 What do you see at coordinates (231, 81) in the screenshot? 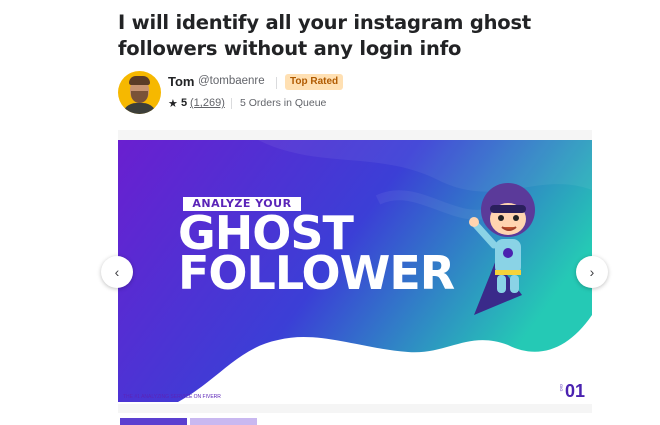
I see `seller-handle: @tombaenre` at bounding box center [231, 81].